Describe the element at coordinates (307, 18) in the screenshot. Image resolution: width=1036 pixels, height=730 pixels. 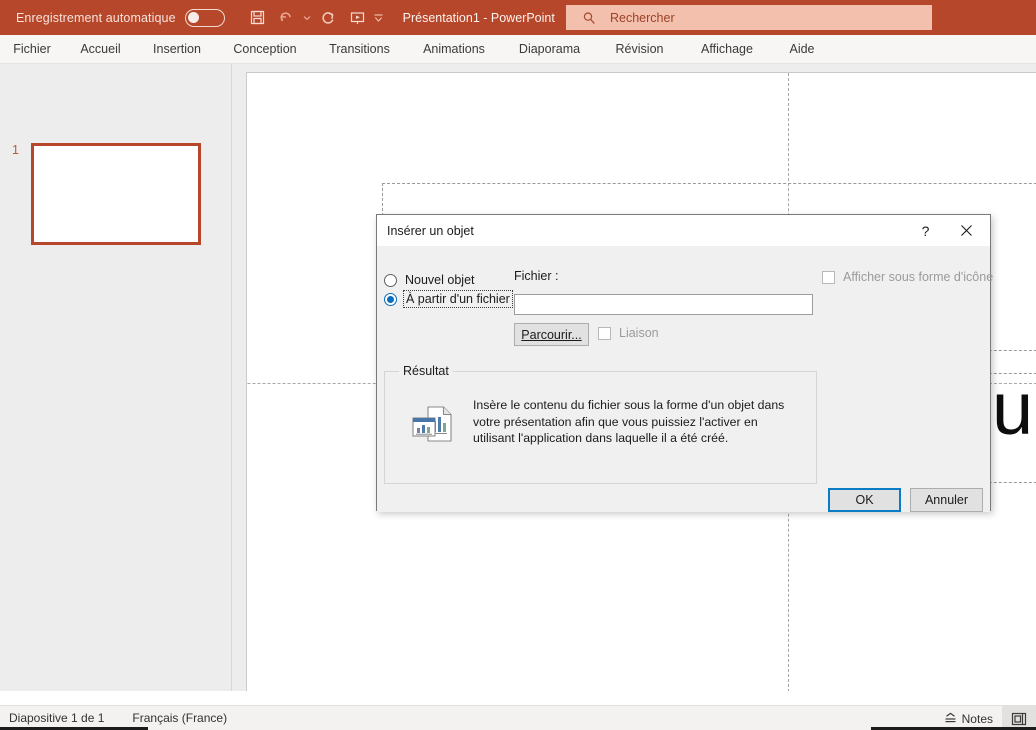
I see `undo-dropdown-icon` at that location.